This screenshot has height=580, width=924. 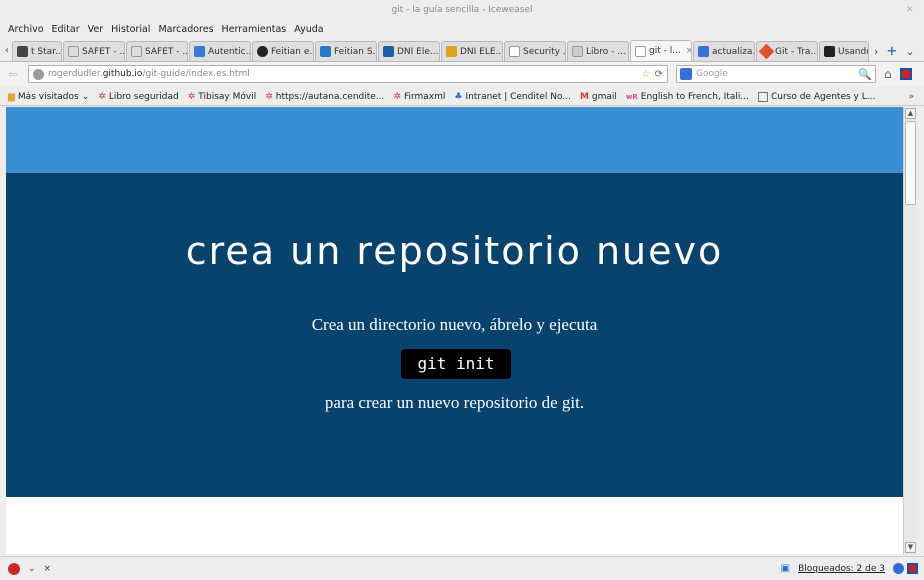 What do you see at coordinates (254, 29) in the screenshot?
I see `menu-herramientas: Herramientas` at bounding box center [254, 29].